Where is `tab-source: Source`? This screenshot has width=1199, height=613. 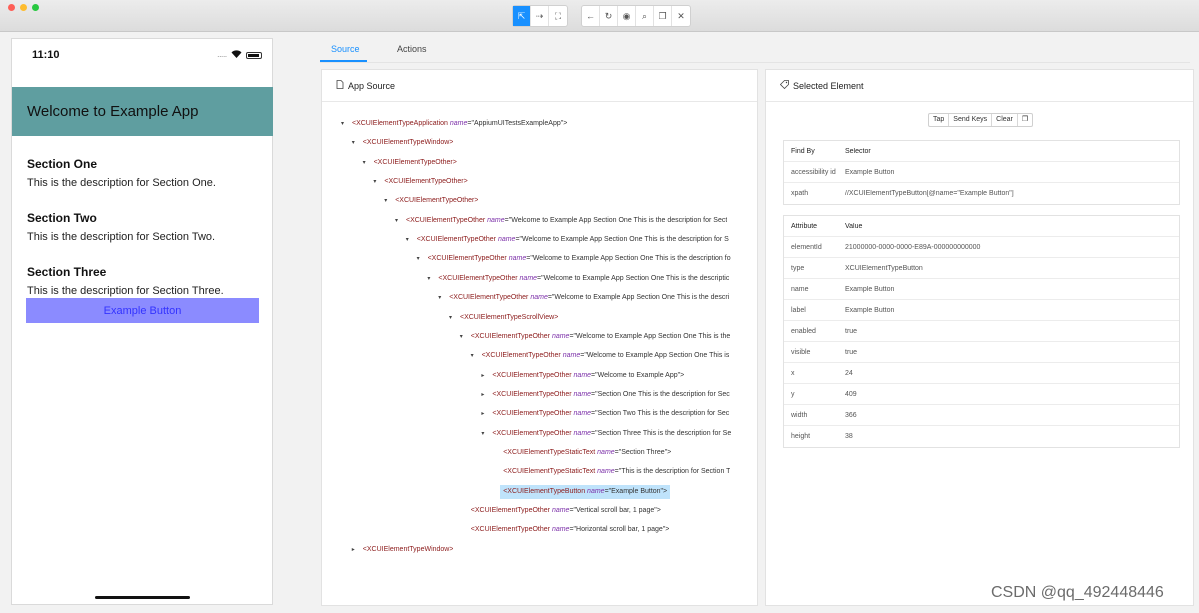 tab-source: Source is located at coordinates (345, 49).